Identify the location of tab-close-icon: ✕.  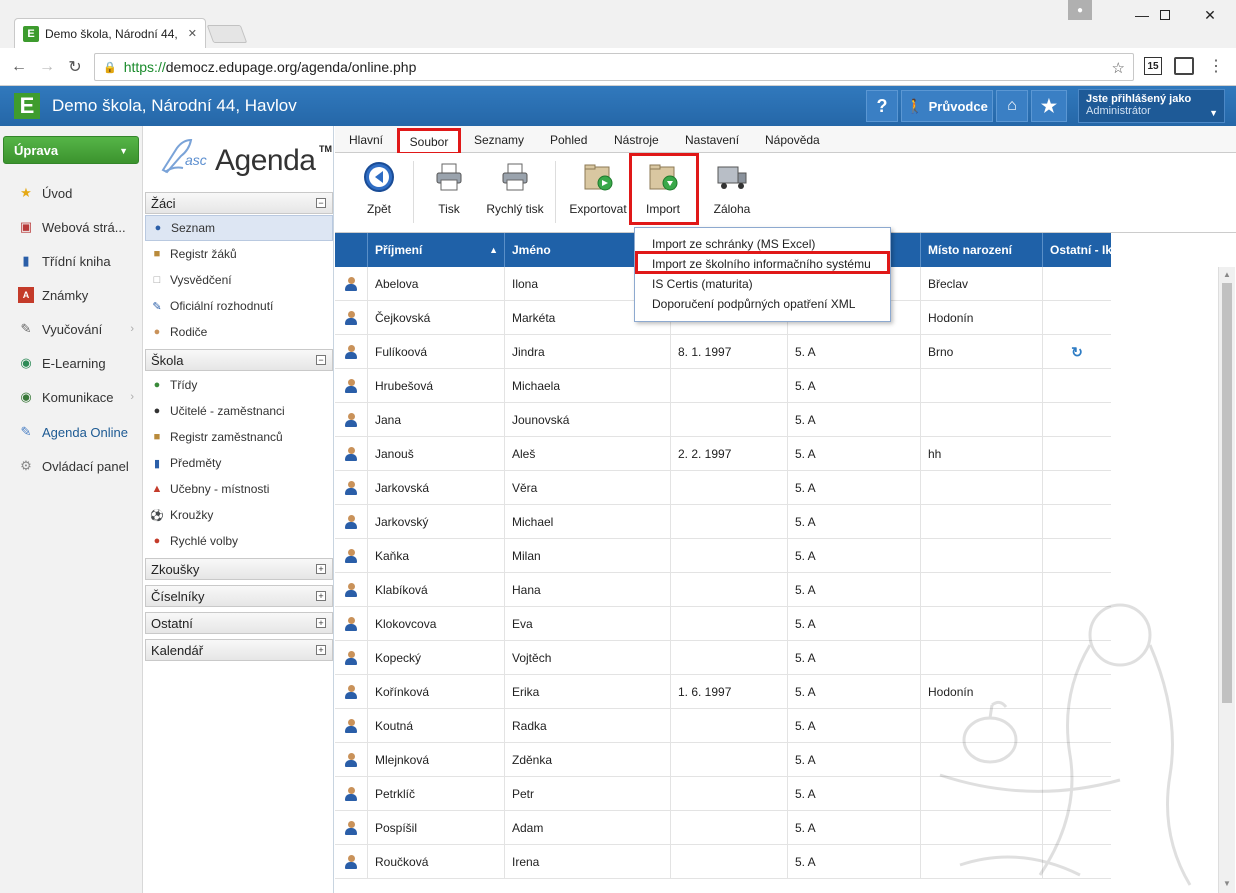
(192, 33).